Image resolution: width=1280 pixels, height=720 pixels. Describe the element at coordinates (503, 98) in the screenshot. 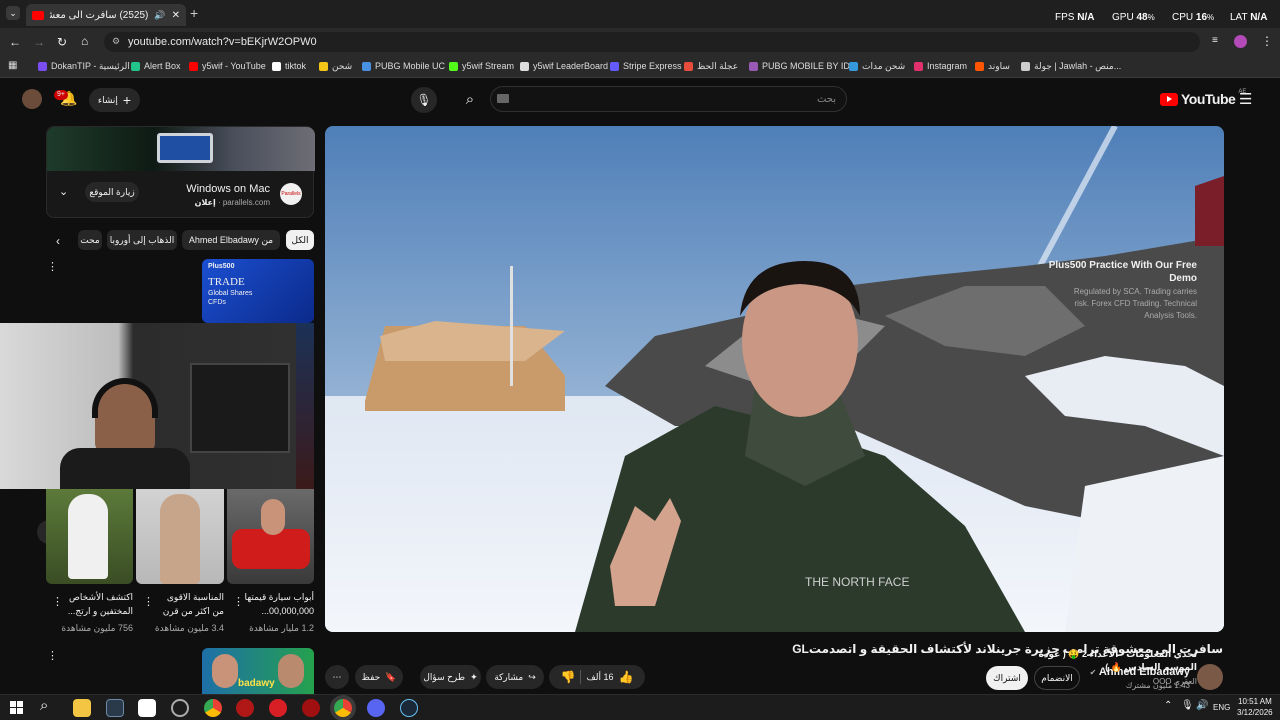

I see `keyboard-icon` at that location.